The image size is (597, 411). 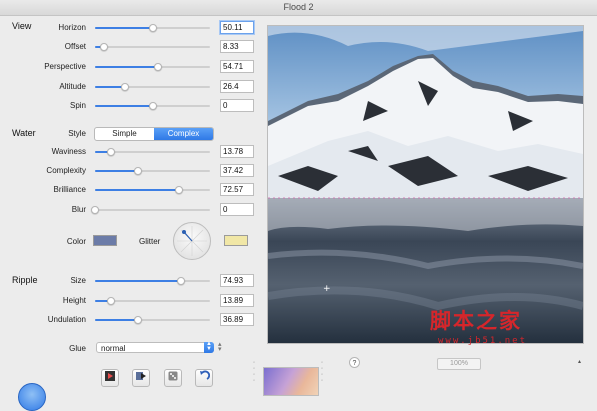 I want to click on horizon-slider, so click(x=152, y=28).